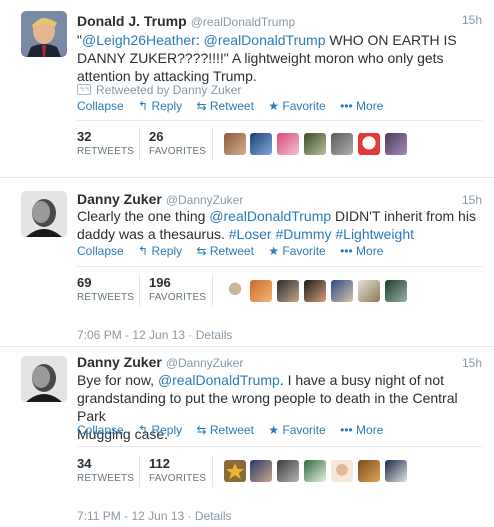 The width and height of the screenshot is (494, 527). What do you see at coordinates (303, 234) in the screenshot?
I see `hashtag-link: #Dummy` at bounding box center [303, 234].